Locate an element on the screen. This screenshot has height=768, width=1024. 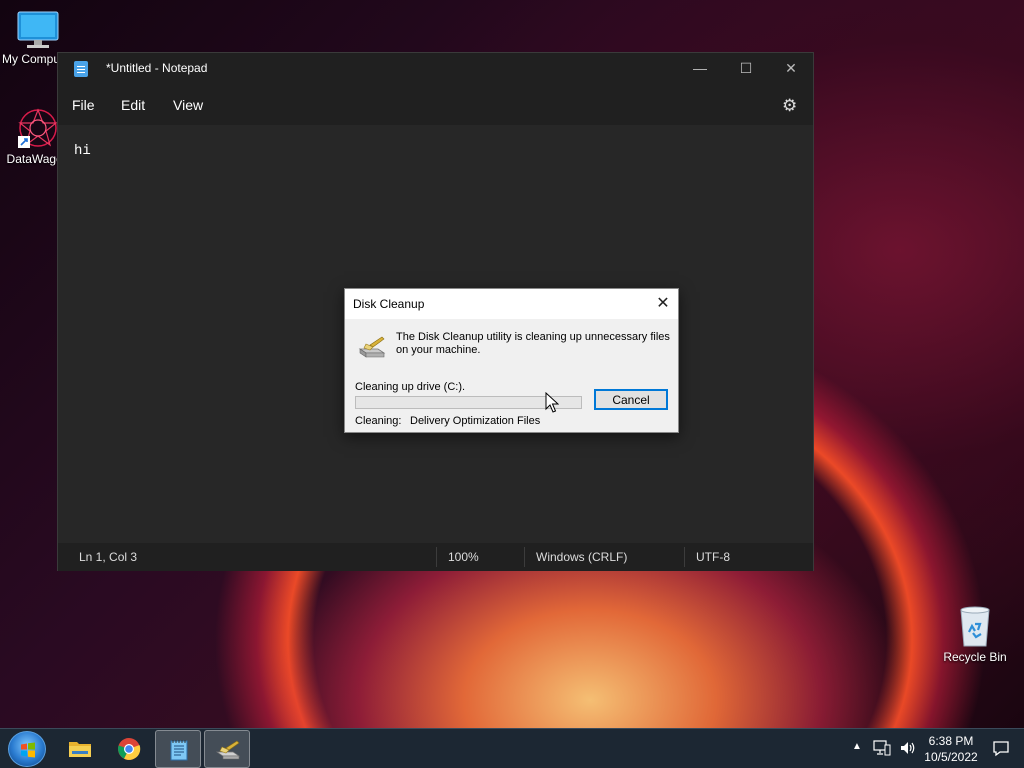
tray-date: 10/5/2022 is located at coordinates (951, 757).